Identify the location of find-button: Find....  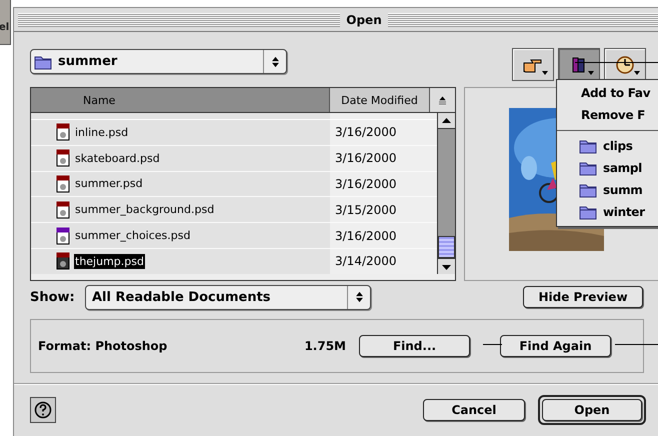
(414, 346).